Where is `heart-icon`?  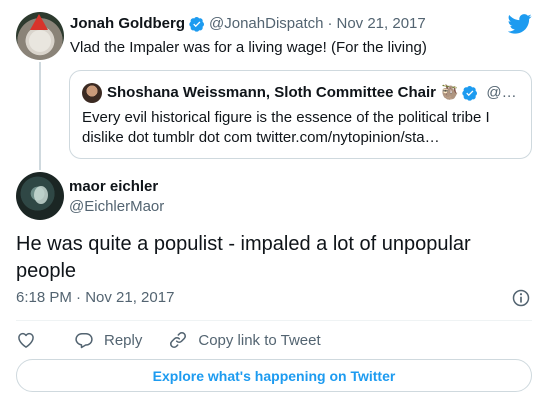
heart-icon is located at coordinates (26, 340).